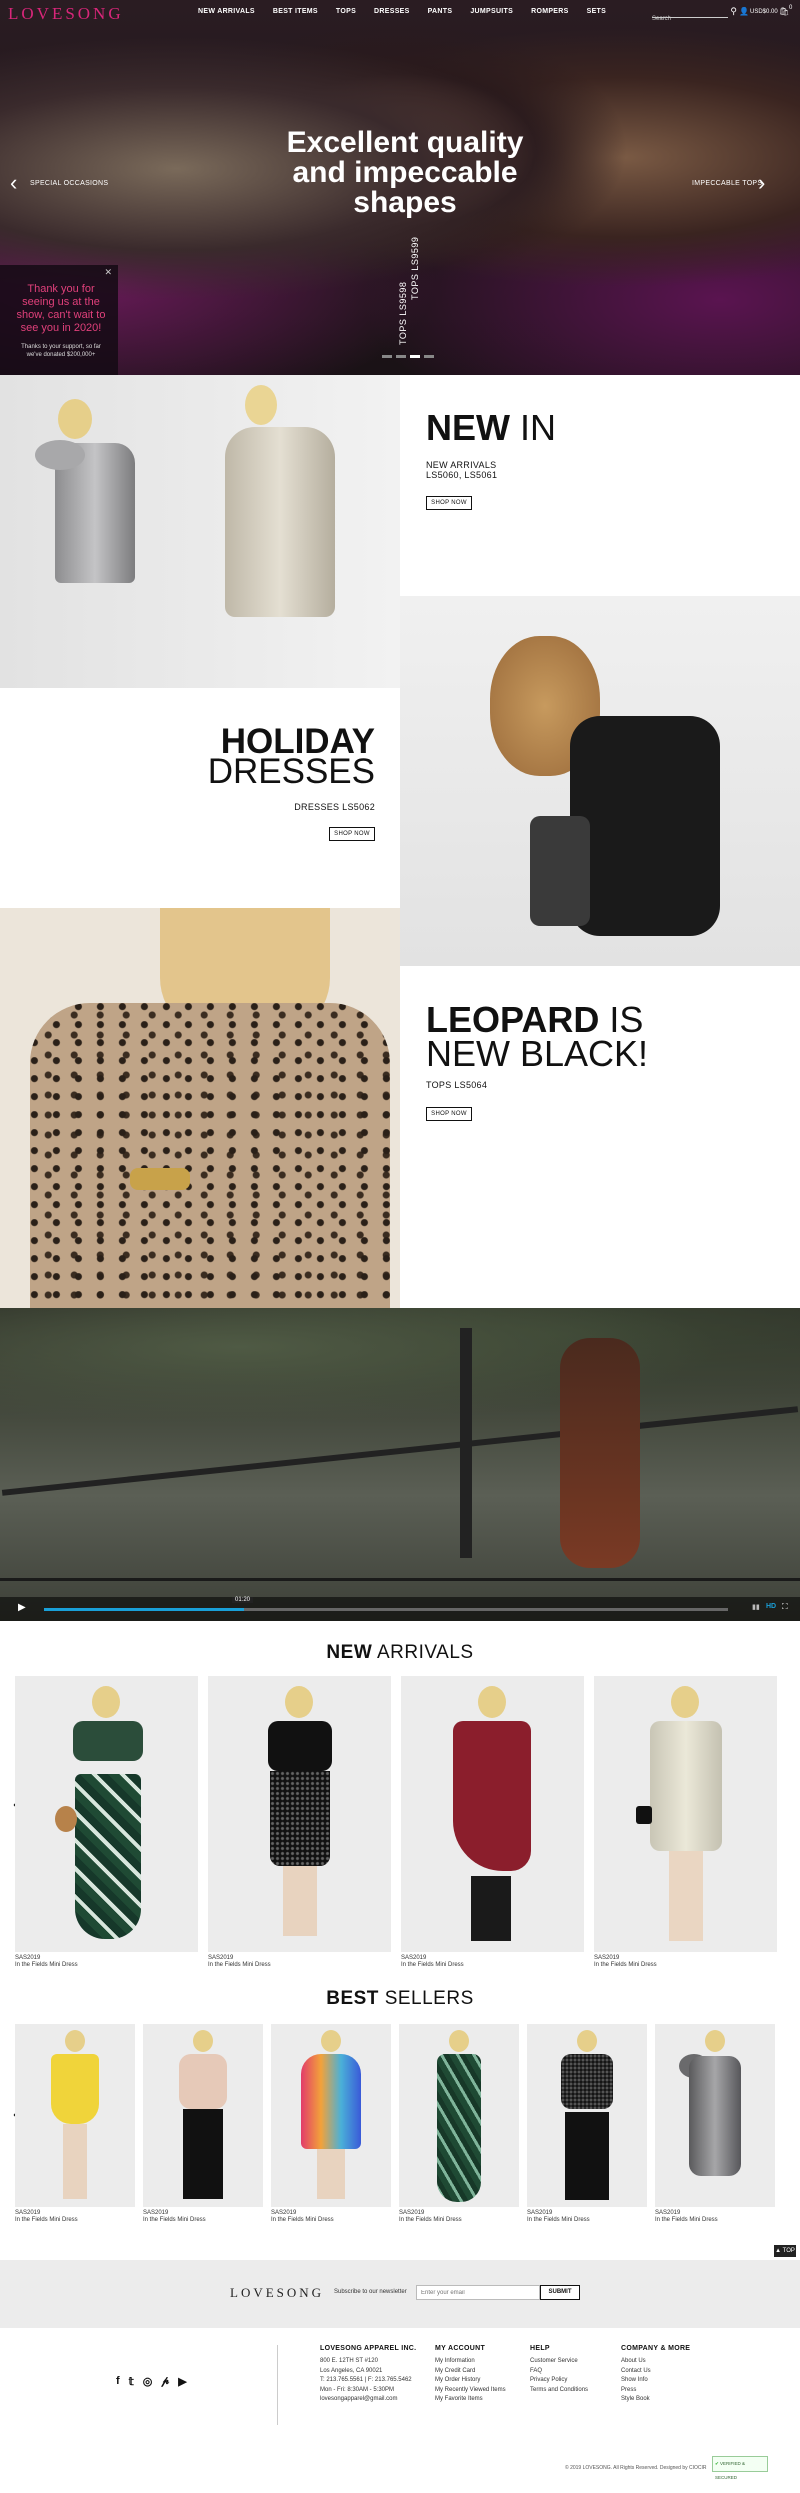 This screenshot has height=2493, width=800. I want to click on footer-link: My Recently Viewed Items, so click(470, 2391).